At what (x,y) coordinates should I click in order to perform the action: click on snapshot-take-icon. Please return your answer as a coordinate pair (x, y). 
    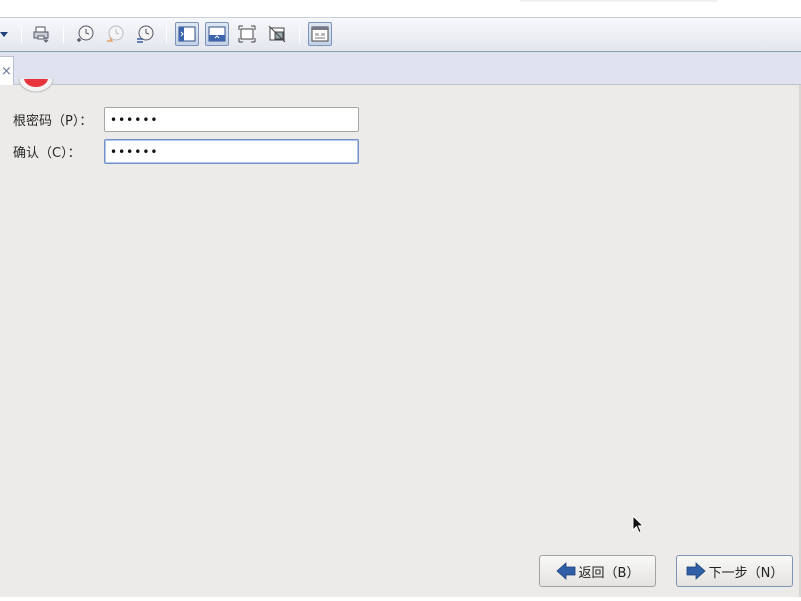
    Looking at the image, I should click on (85, 34).